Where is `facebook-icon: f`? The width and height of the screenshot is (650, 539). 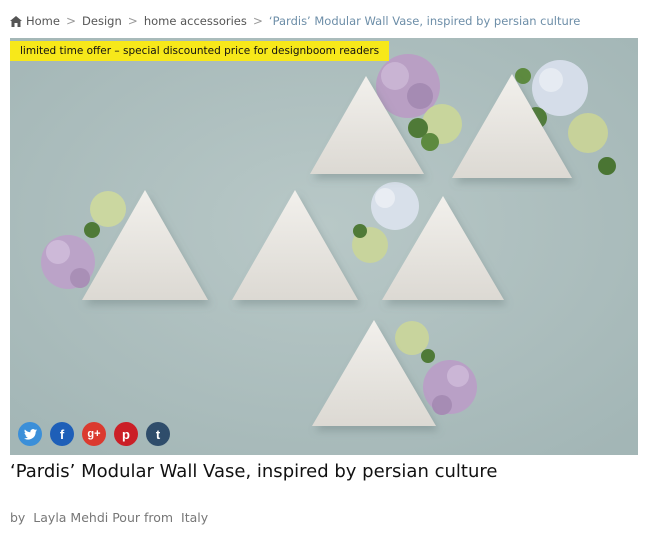 facebook-icon: f is located at coordinates (62, 434).